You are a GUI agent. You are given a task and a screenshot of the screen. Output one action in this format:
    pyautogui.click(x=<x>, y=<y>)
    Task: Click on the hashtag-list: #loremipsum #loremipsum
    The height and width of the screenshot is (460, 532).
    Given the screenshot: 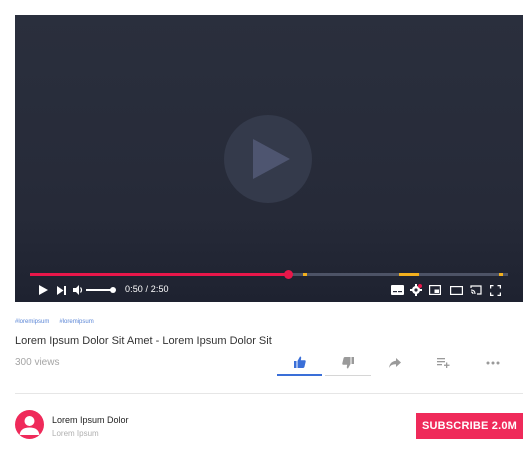 What is the action you would take?
    pyautogui.click(x=54, y=322)
    